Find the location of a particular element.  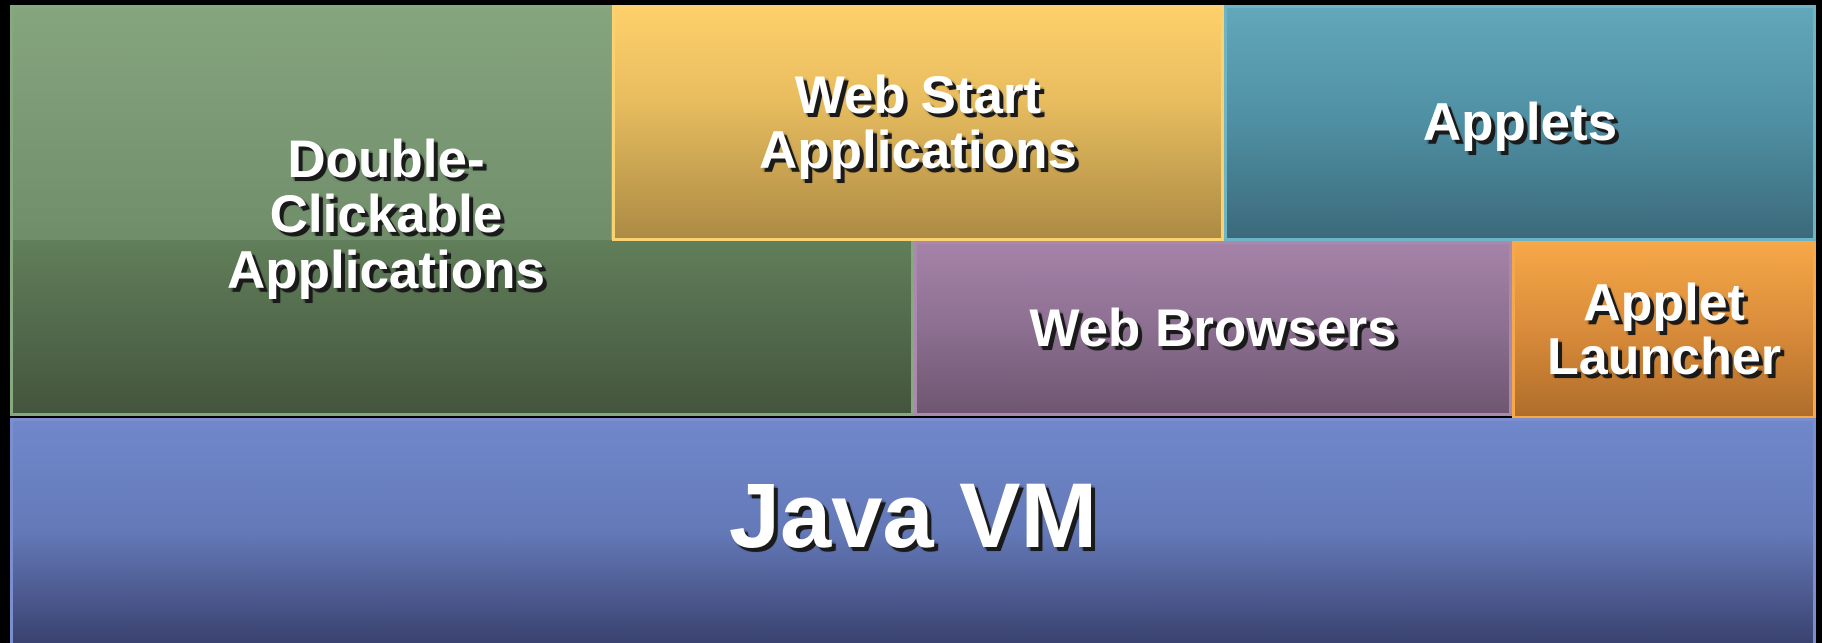

web-browsers-block: Web Browsers is located at coordinates (1213, 328).